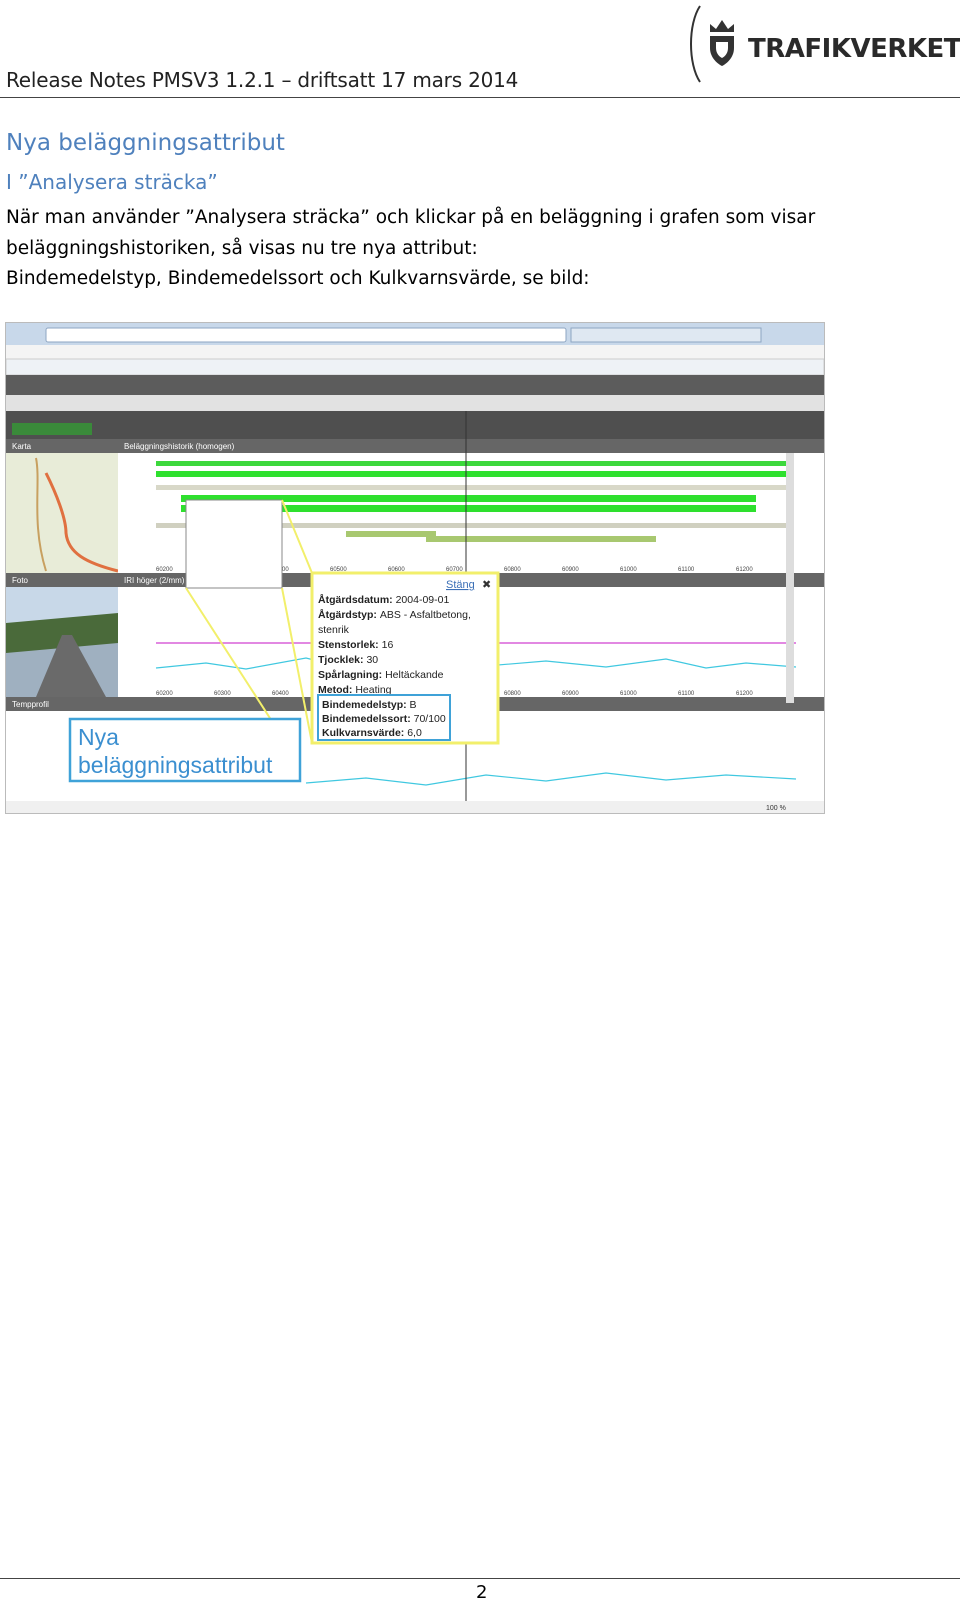 Image resolution: width=960 pixels, height=1605 pixels. Describe the element at coordinates (381, 675) in the screenshot. I see `popup-attribute-line: Spårlagning: Heltäckande` at that location.